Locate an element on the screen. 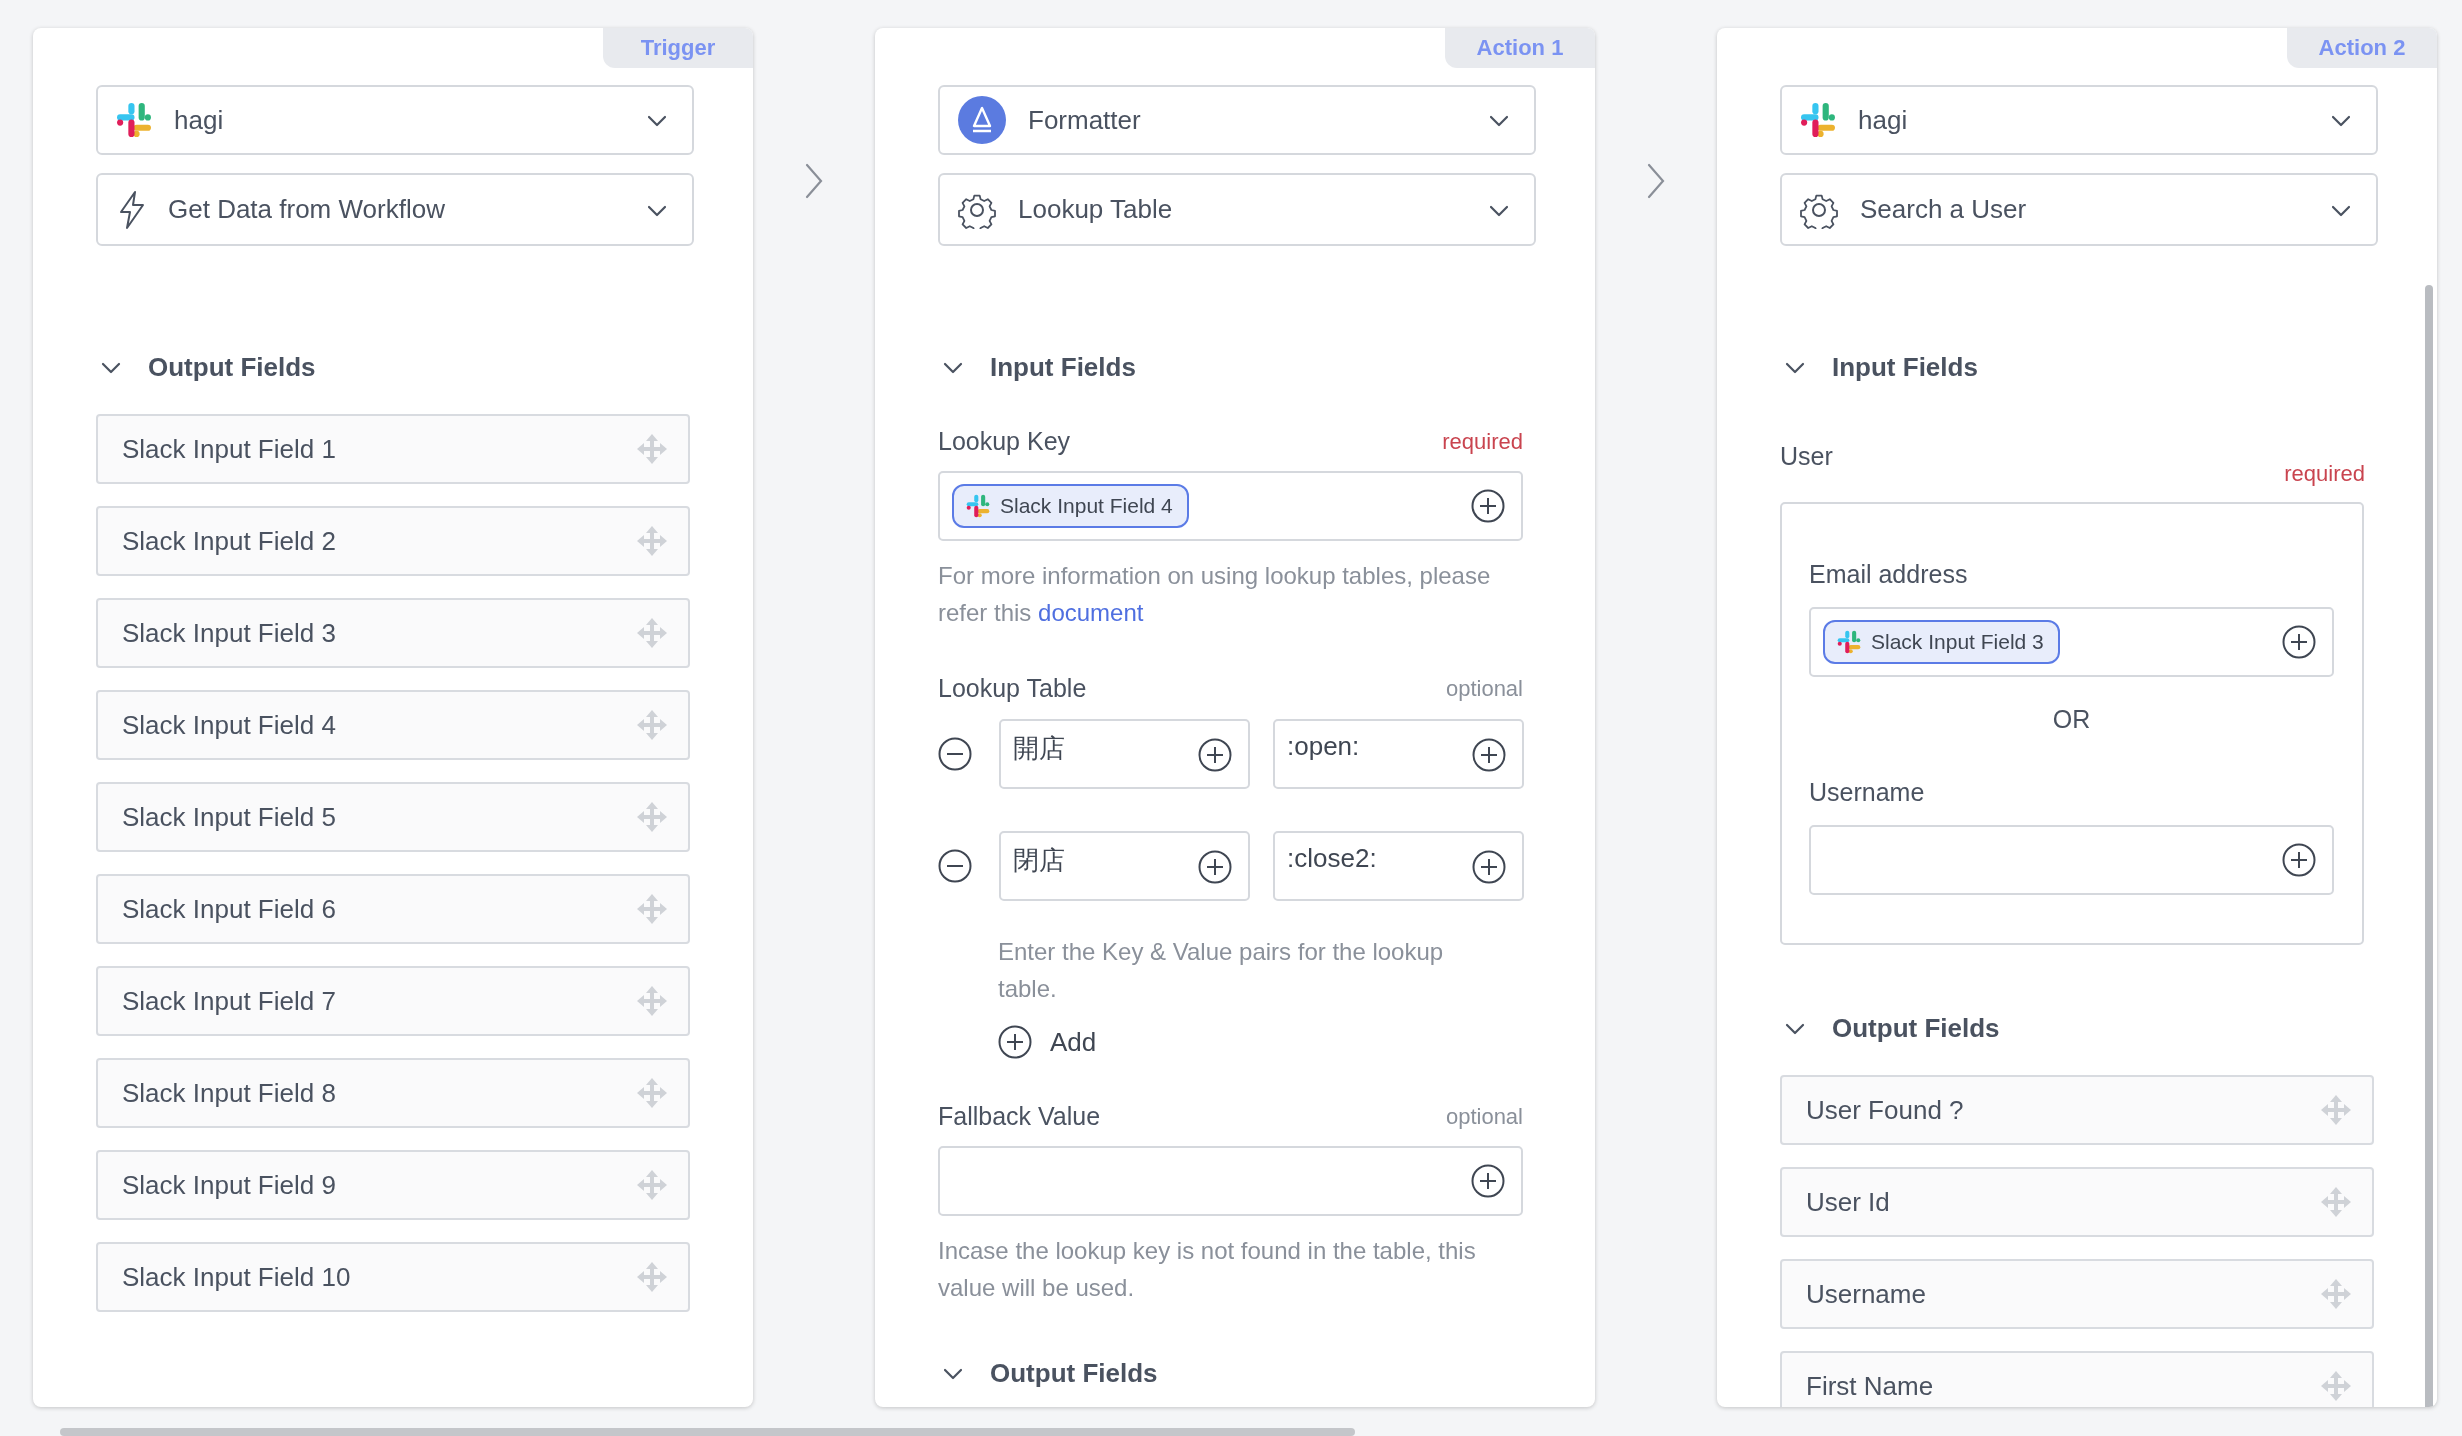 The height and width of the screenshot is (1436, 2462). event-dropdown: Get Data from Workflow is located at coordinates (395, 209).